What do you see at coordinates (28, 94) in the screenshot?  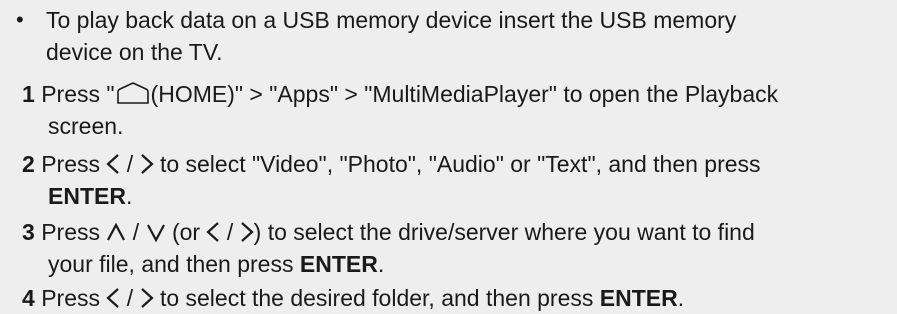 I see `step-number: 1` at bounding box center [28, 94].